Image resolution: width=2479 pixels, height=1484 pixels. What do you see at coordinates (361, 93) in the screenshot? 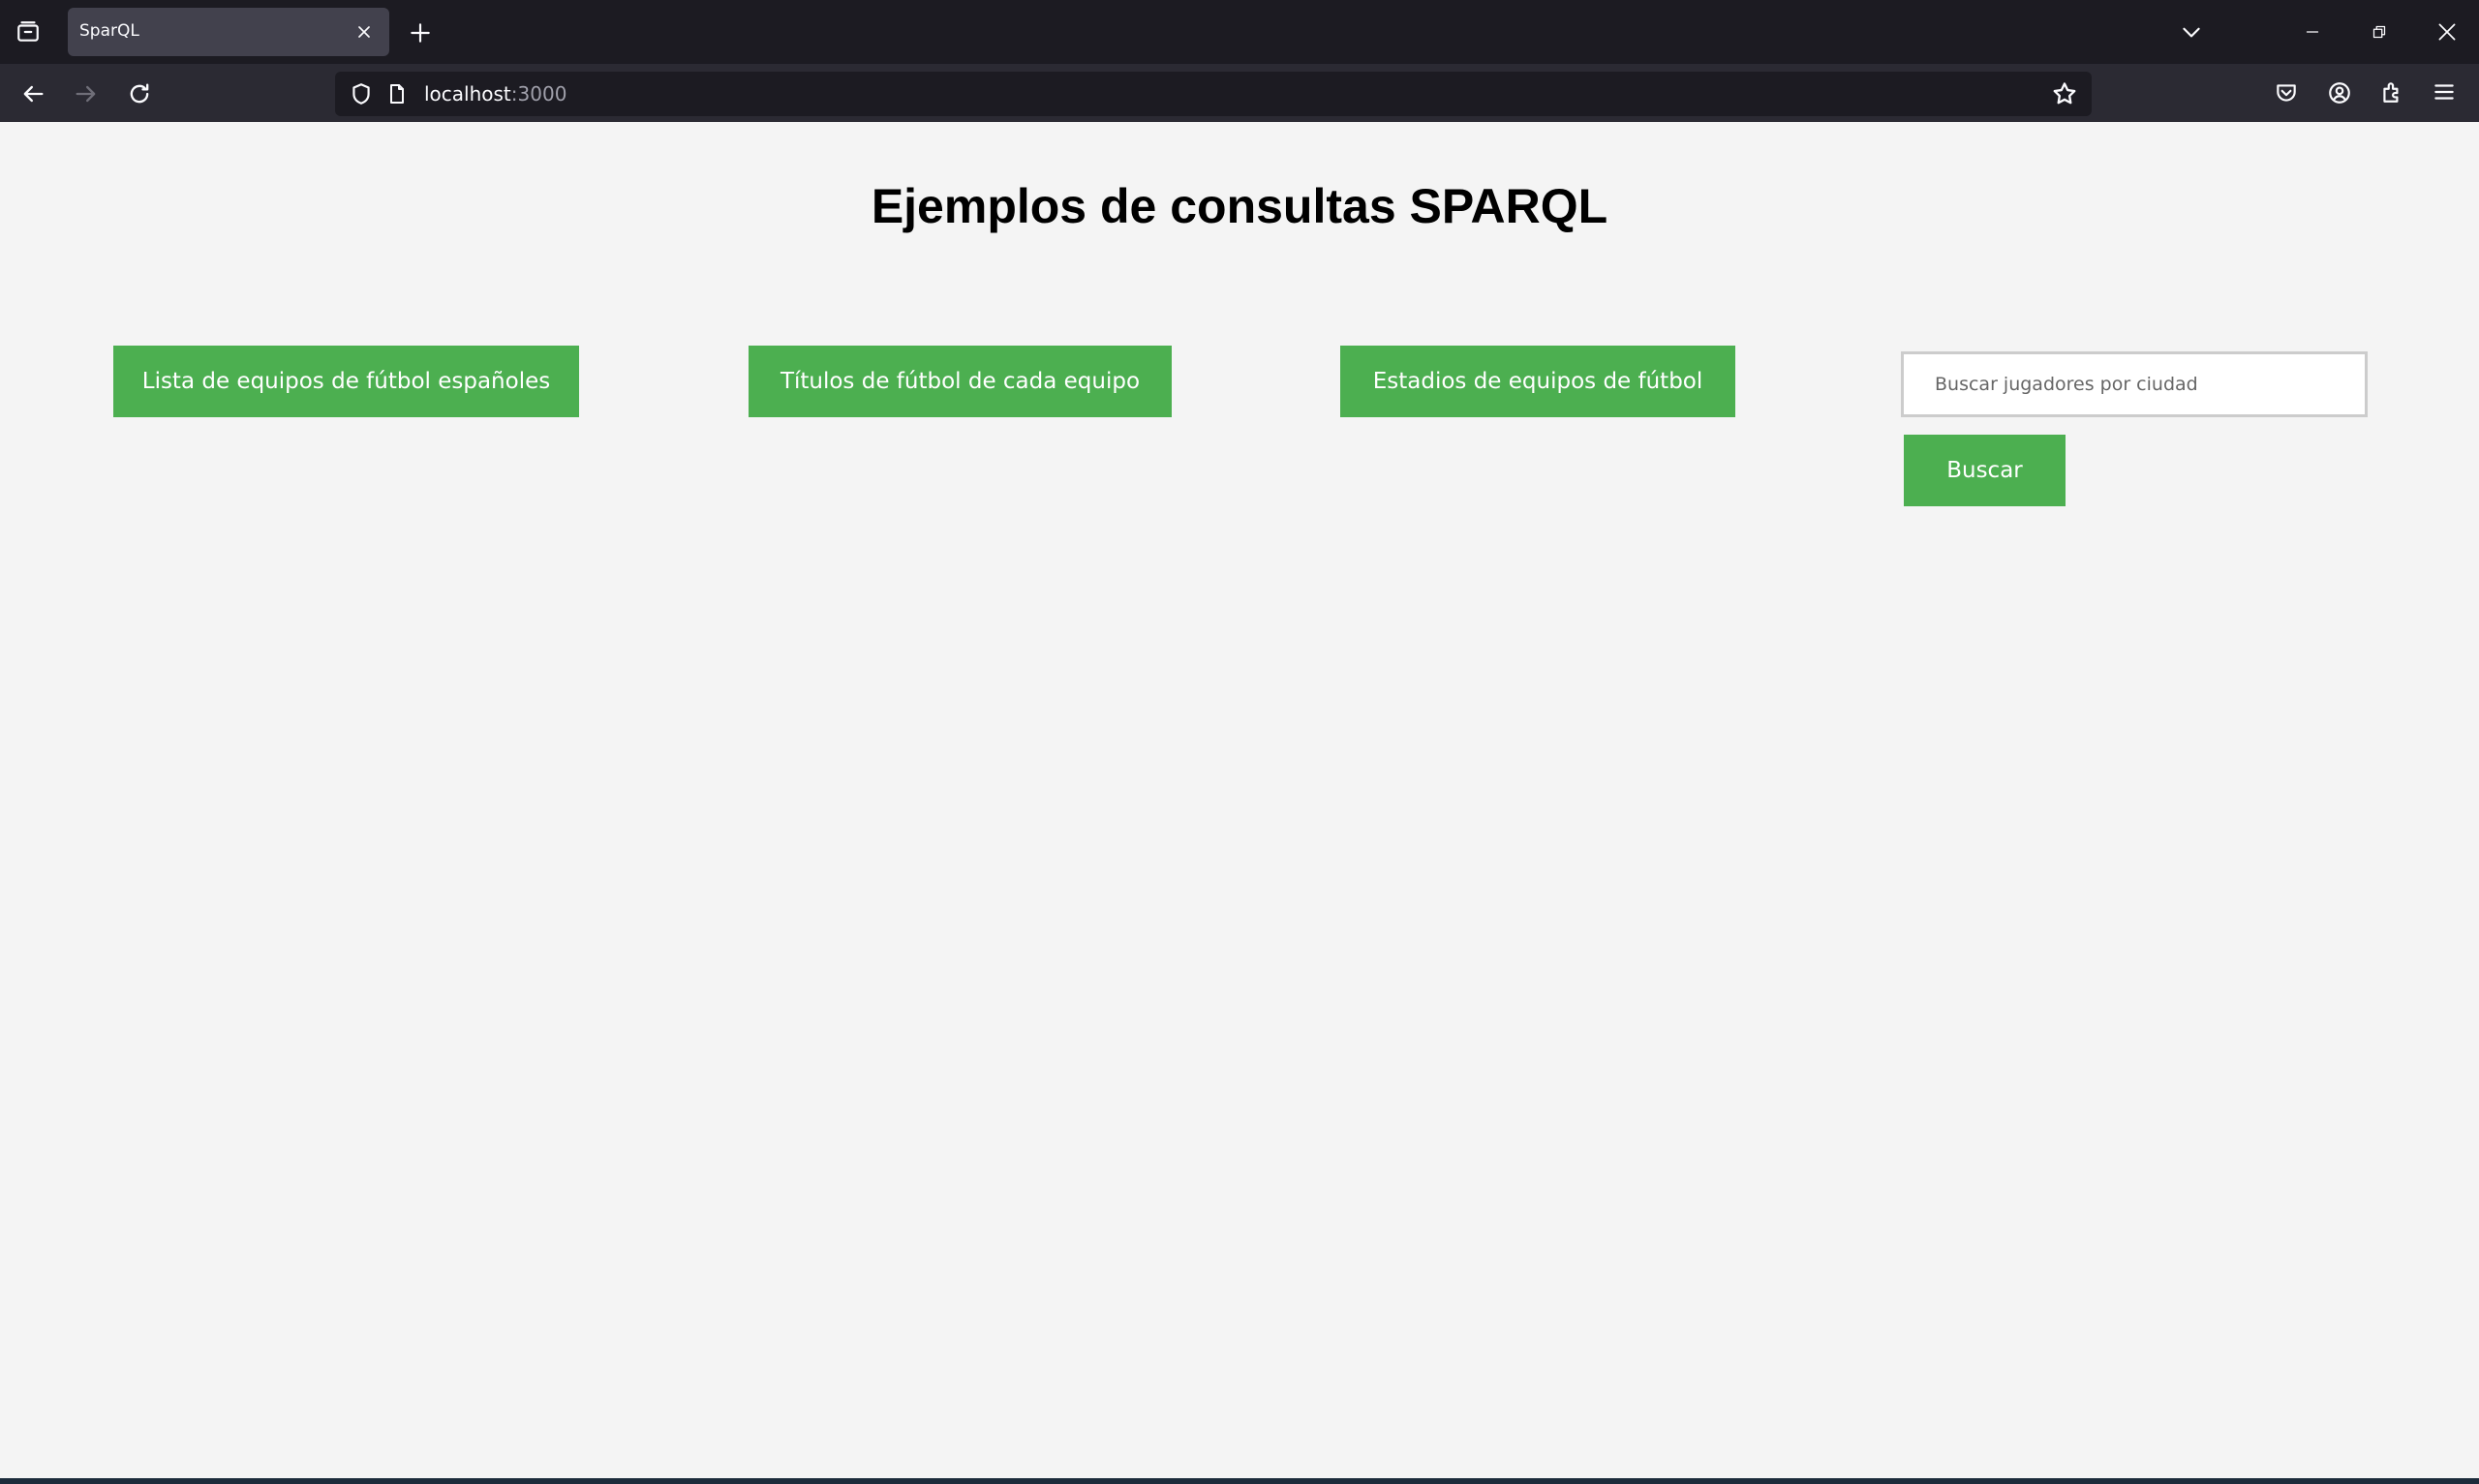
I see `shield-icon` at bounding box center [361, 93].